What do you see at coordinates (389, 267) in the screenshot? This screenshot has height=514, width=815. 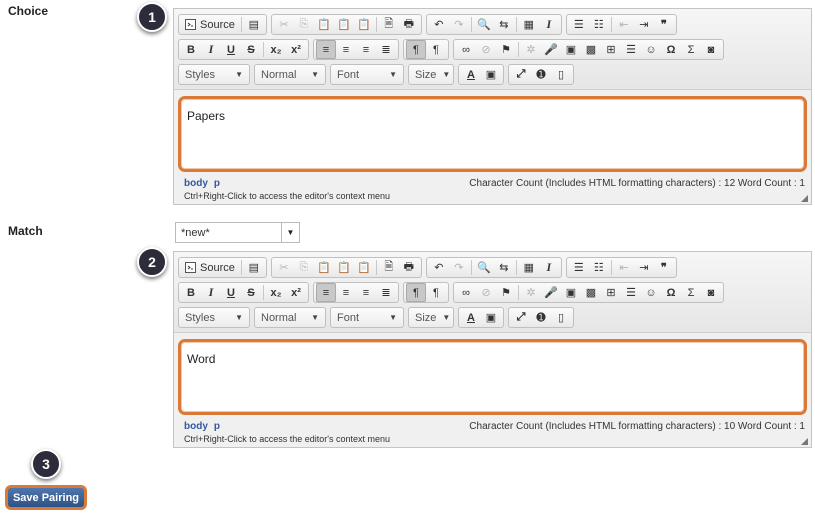 I see `preview-icon: 🗎` at bounding box center [389, 267].